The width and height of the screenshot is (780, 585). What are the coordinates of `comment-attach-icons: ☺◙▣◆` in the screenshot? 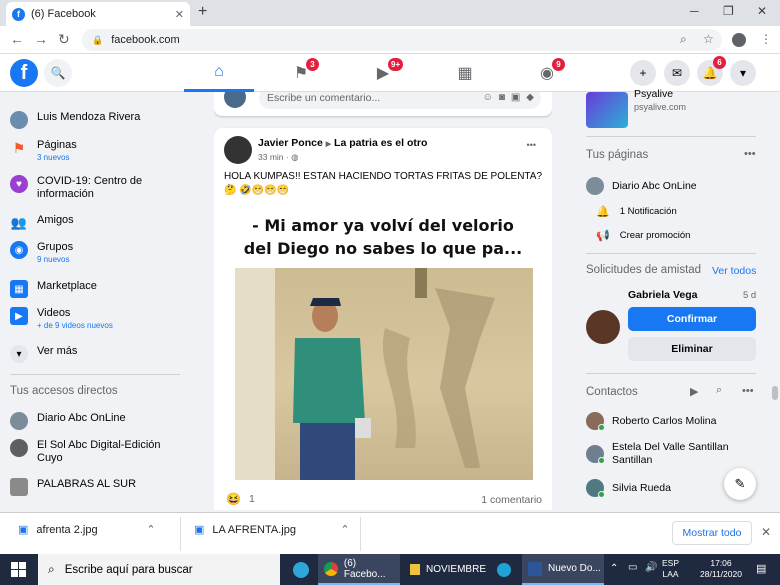 It's located at (511, 97).